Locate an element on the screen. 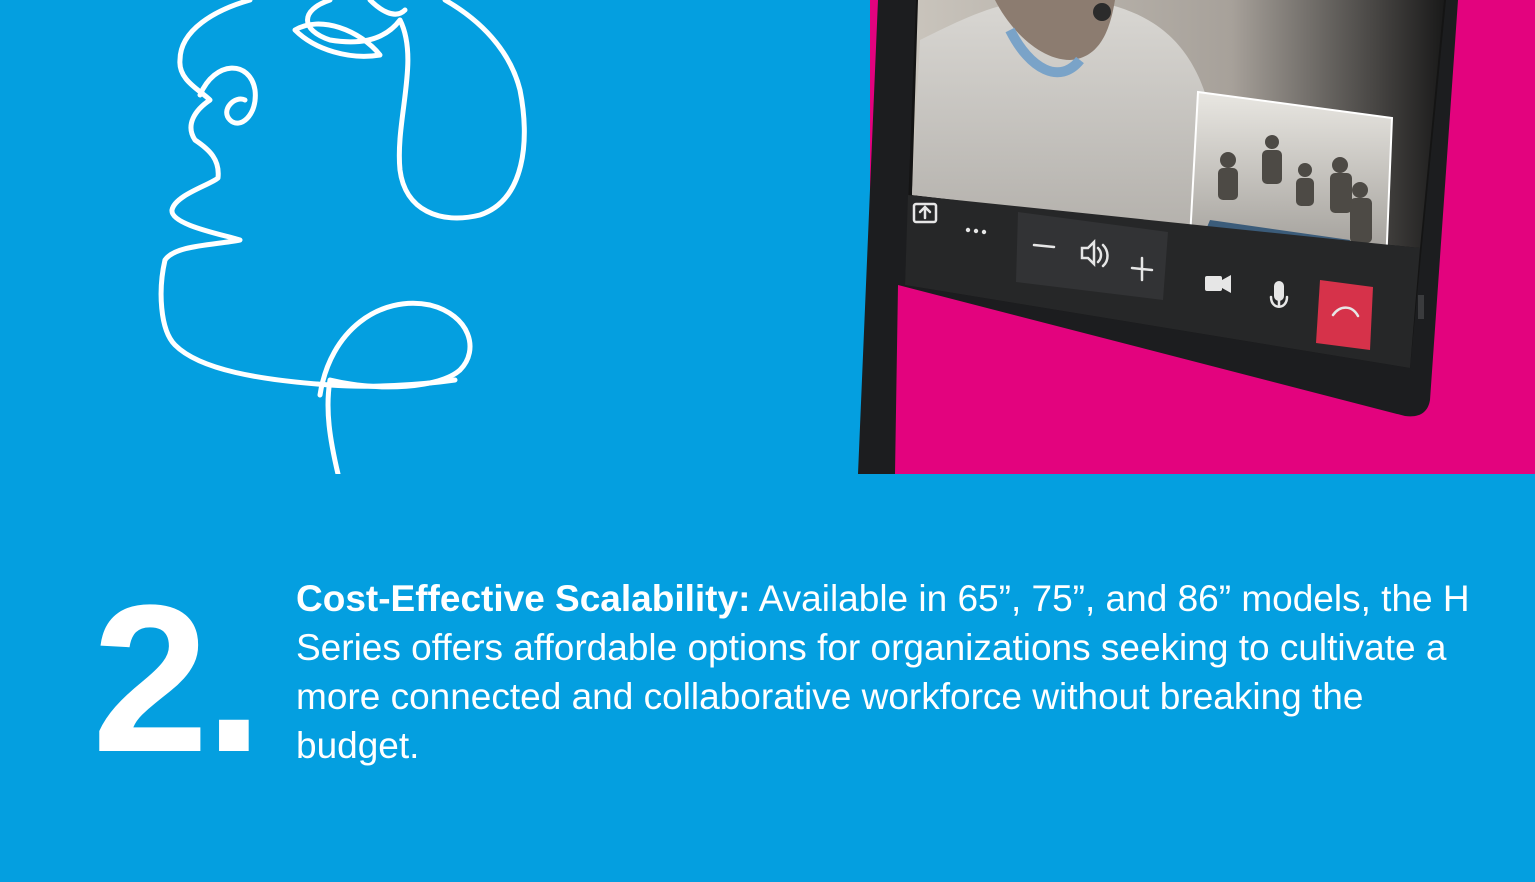  feature-number: 2. is located at coordinates (177, 678).